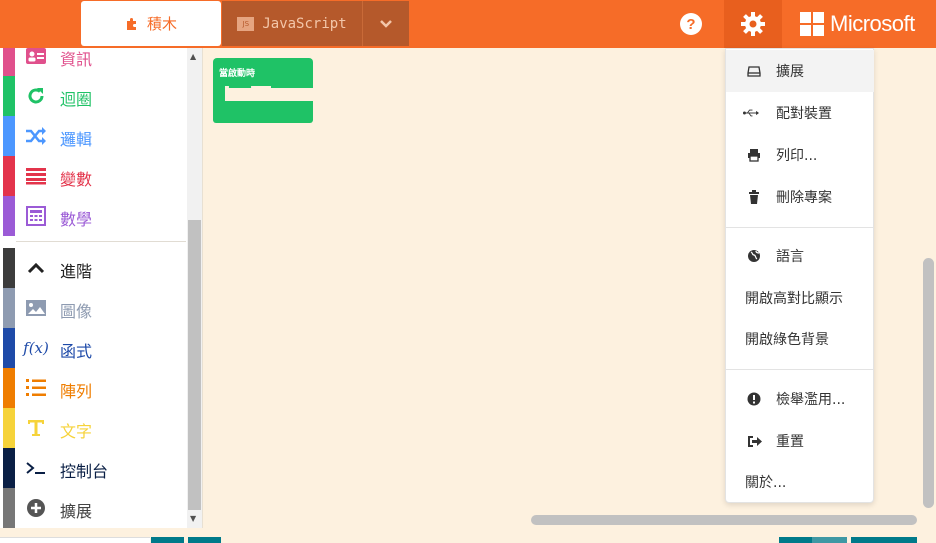  What do you see at coordinates (800, 298) in the screenshot?
I see `menu-item-high-contrast: 開啟高對比顯示` at bounding box center [800, 298].